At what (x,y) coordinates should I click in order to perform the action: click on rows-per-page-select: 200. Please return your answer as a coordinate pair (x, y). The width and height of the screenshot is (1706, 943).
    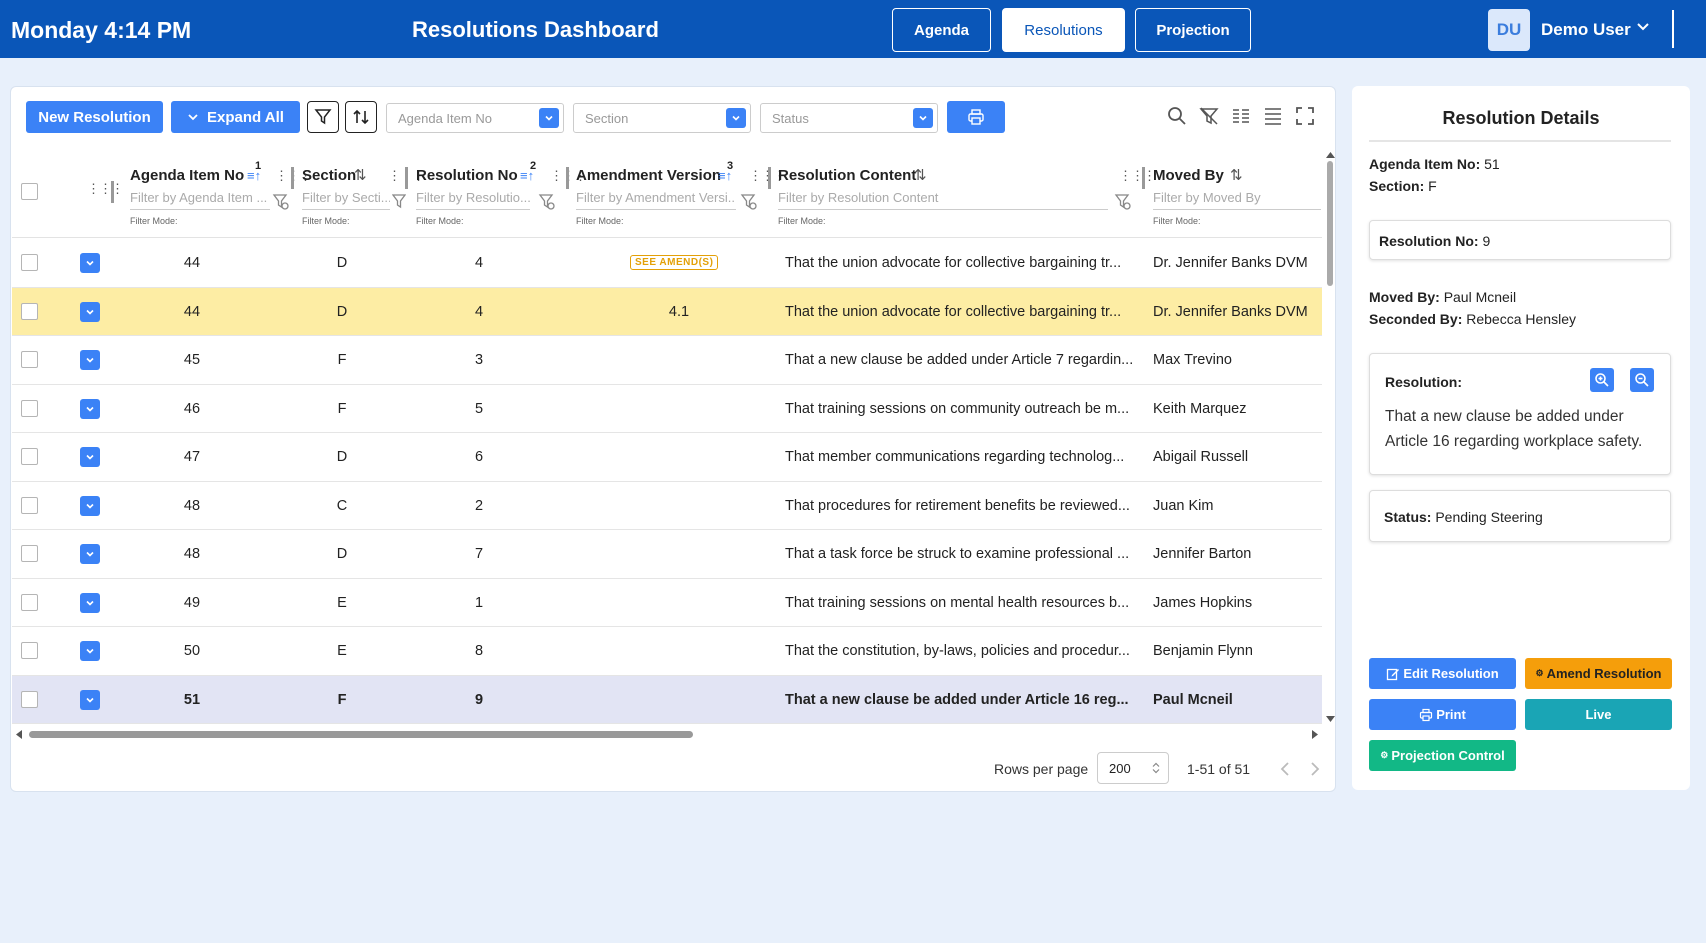
    Looking at the image, I should click on (1133, 768).